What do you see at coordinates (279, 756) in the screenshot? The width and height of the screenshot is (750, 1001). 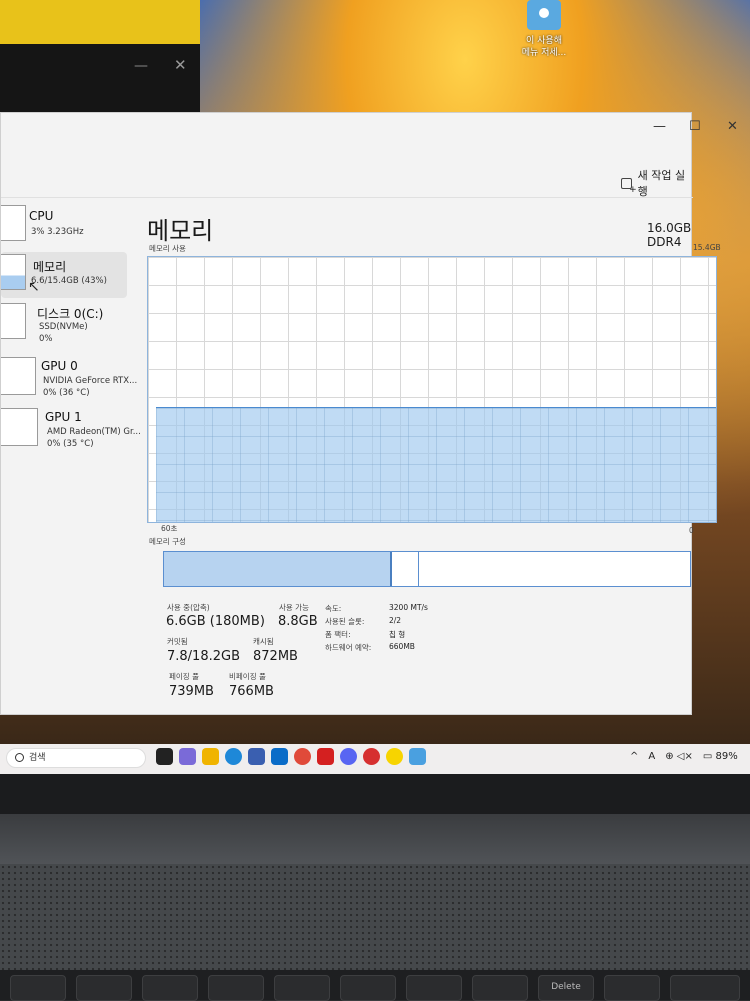 I see `mail-icon` at bounding box center [279, 756].